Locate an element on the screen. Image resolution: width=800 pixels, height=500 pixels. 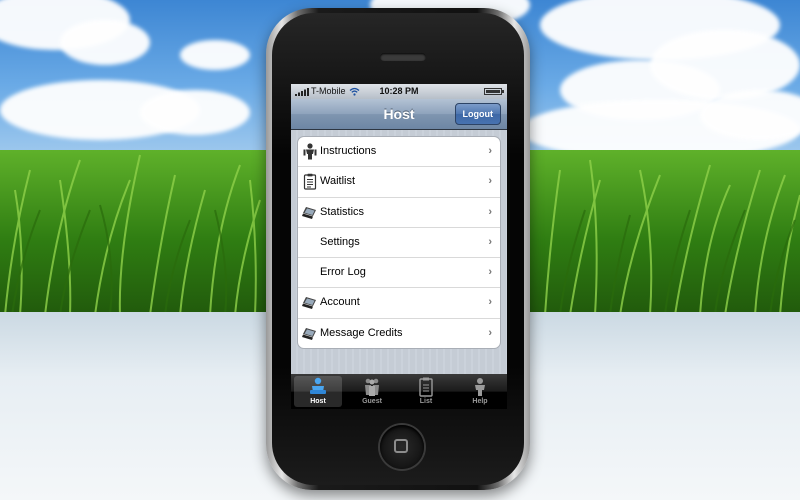
navigation-bar: Host Logout is located at coordinates (399, 114).